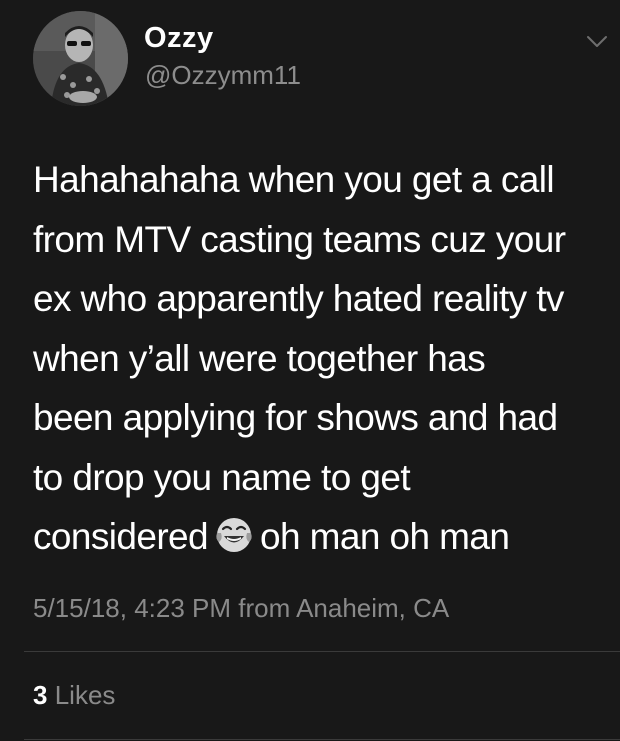  I want to click on chevron-down-icon, so click(597, 42).